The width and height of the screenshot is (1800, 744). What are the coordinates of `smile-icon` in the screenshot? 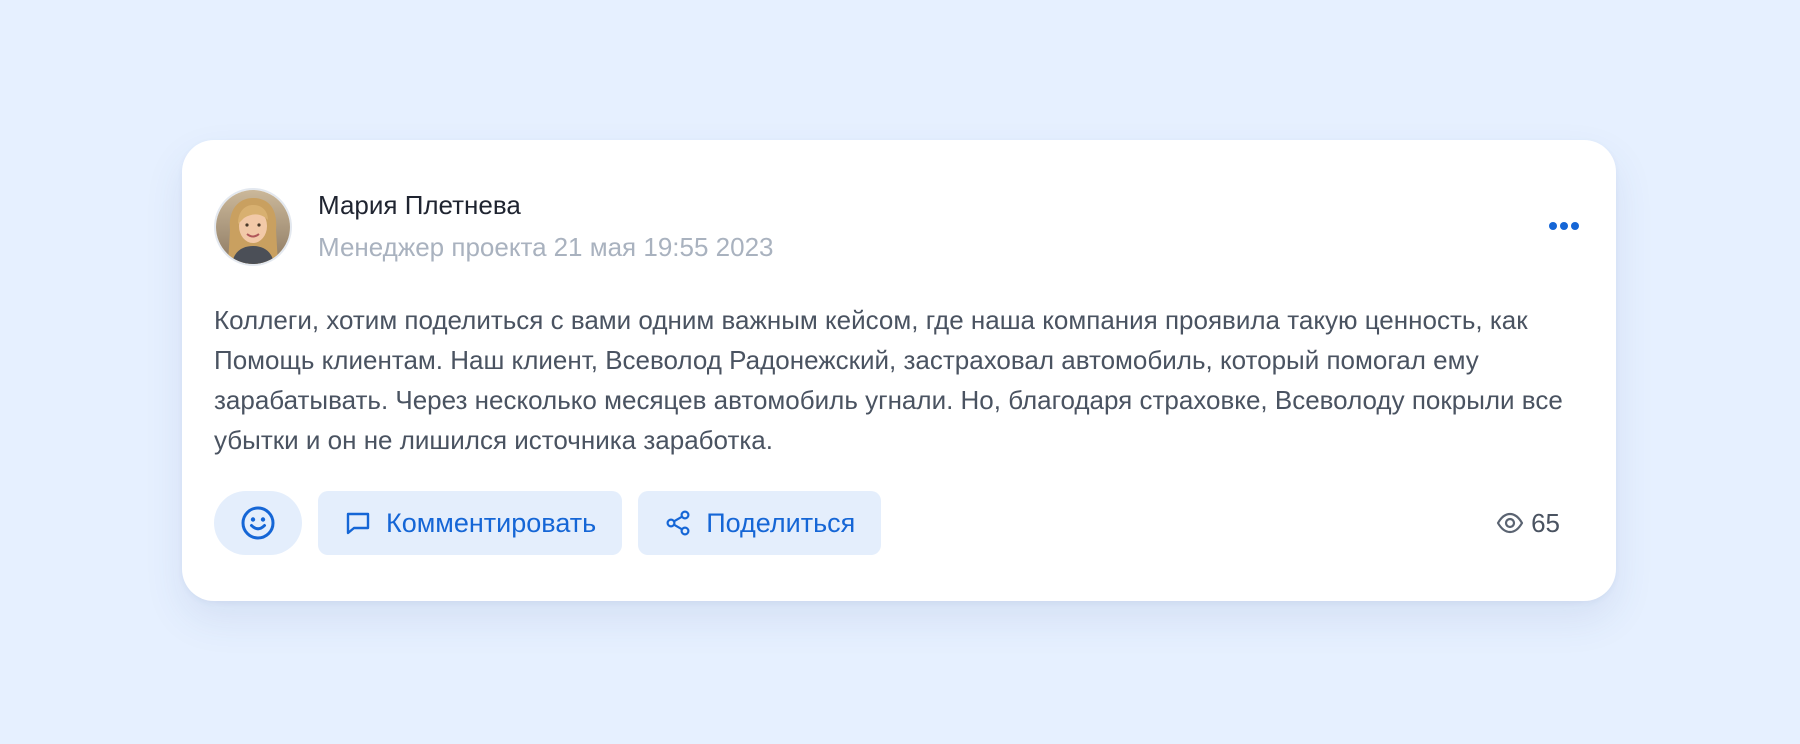 It's located at (258, 523).